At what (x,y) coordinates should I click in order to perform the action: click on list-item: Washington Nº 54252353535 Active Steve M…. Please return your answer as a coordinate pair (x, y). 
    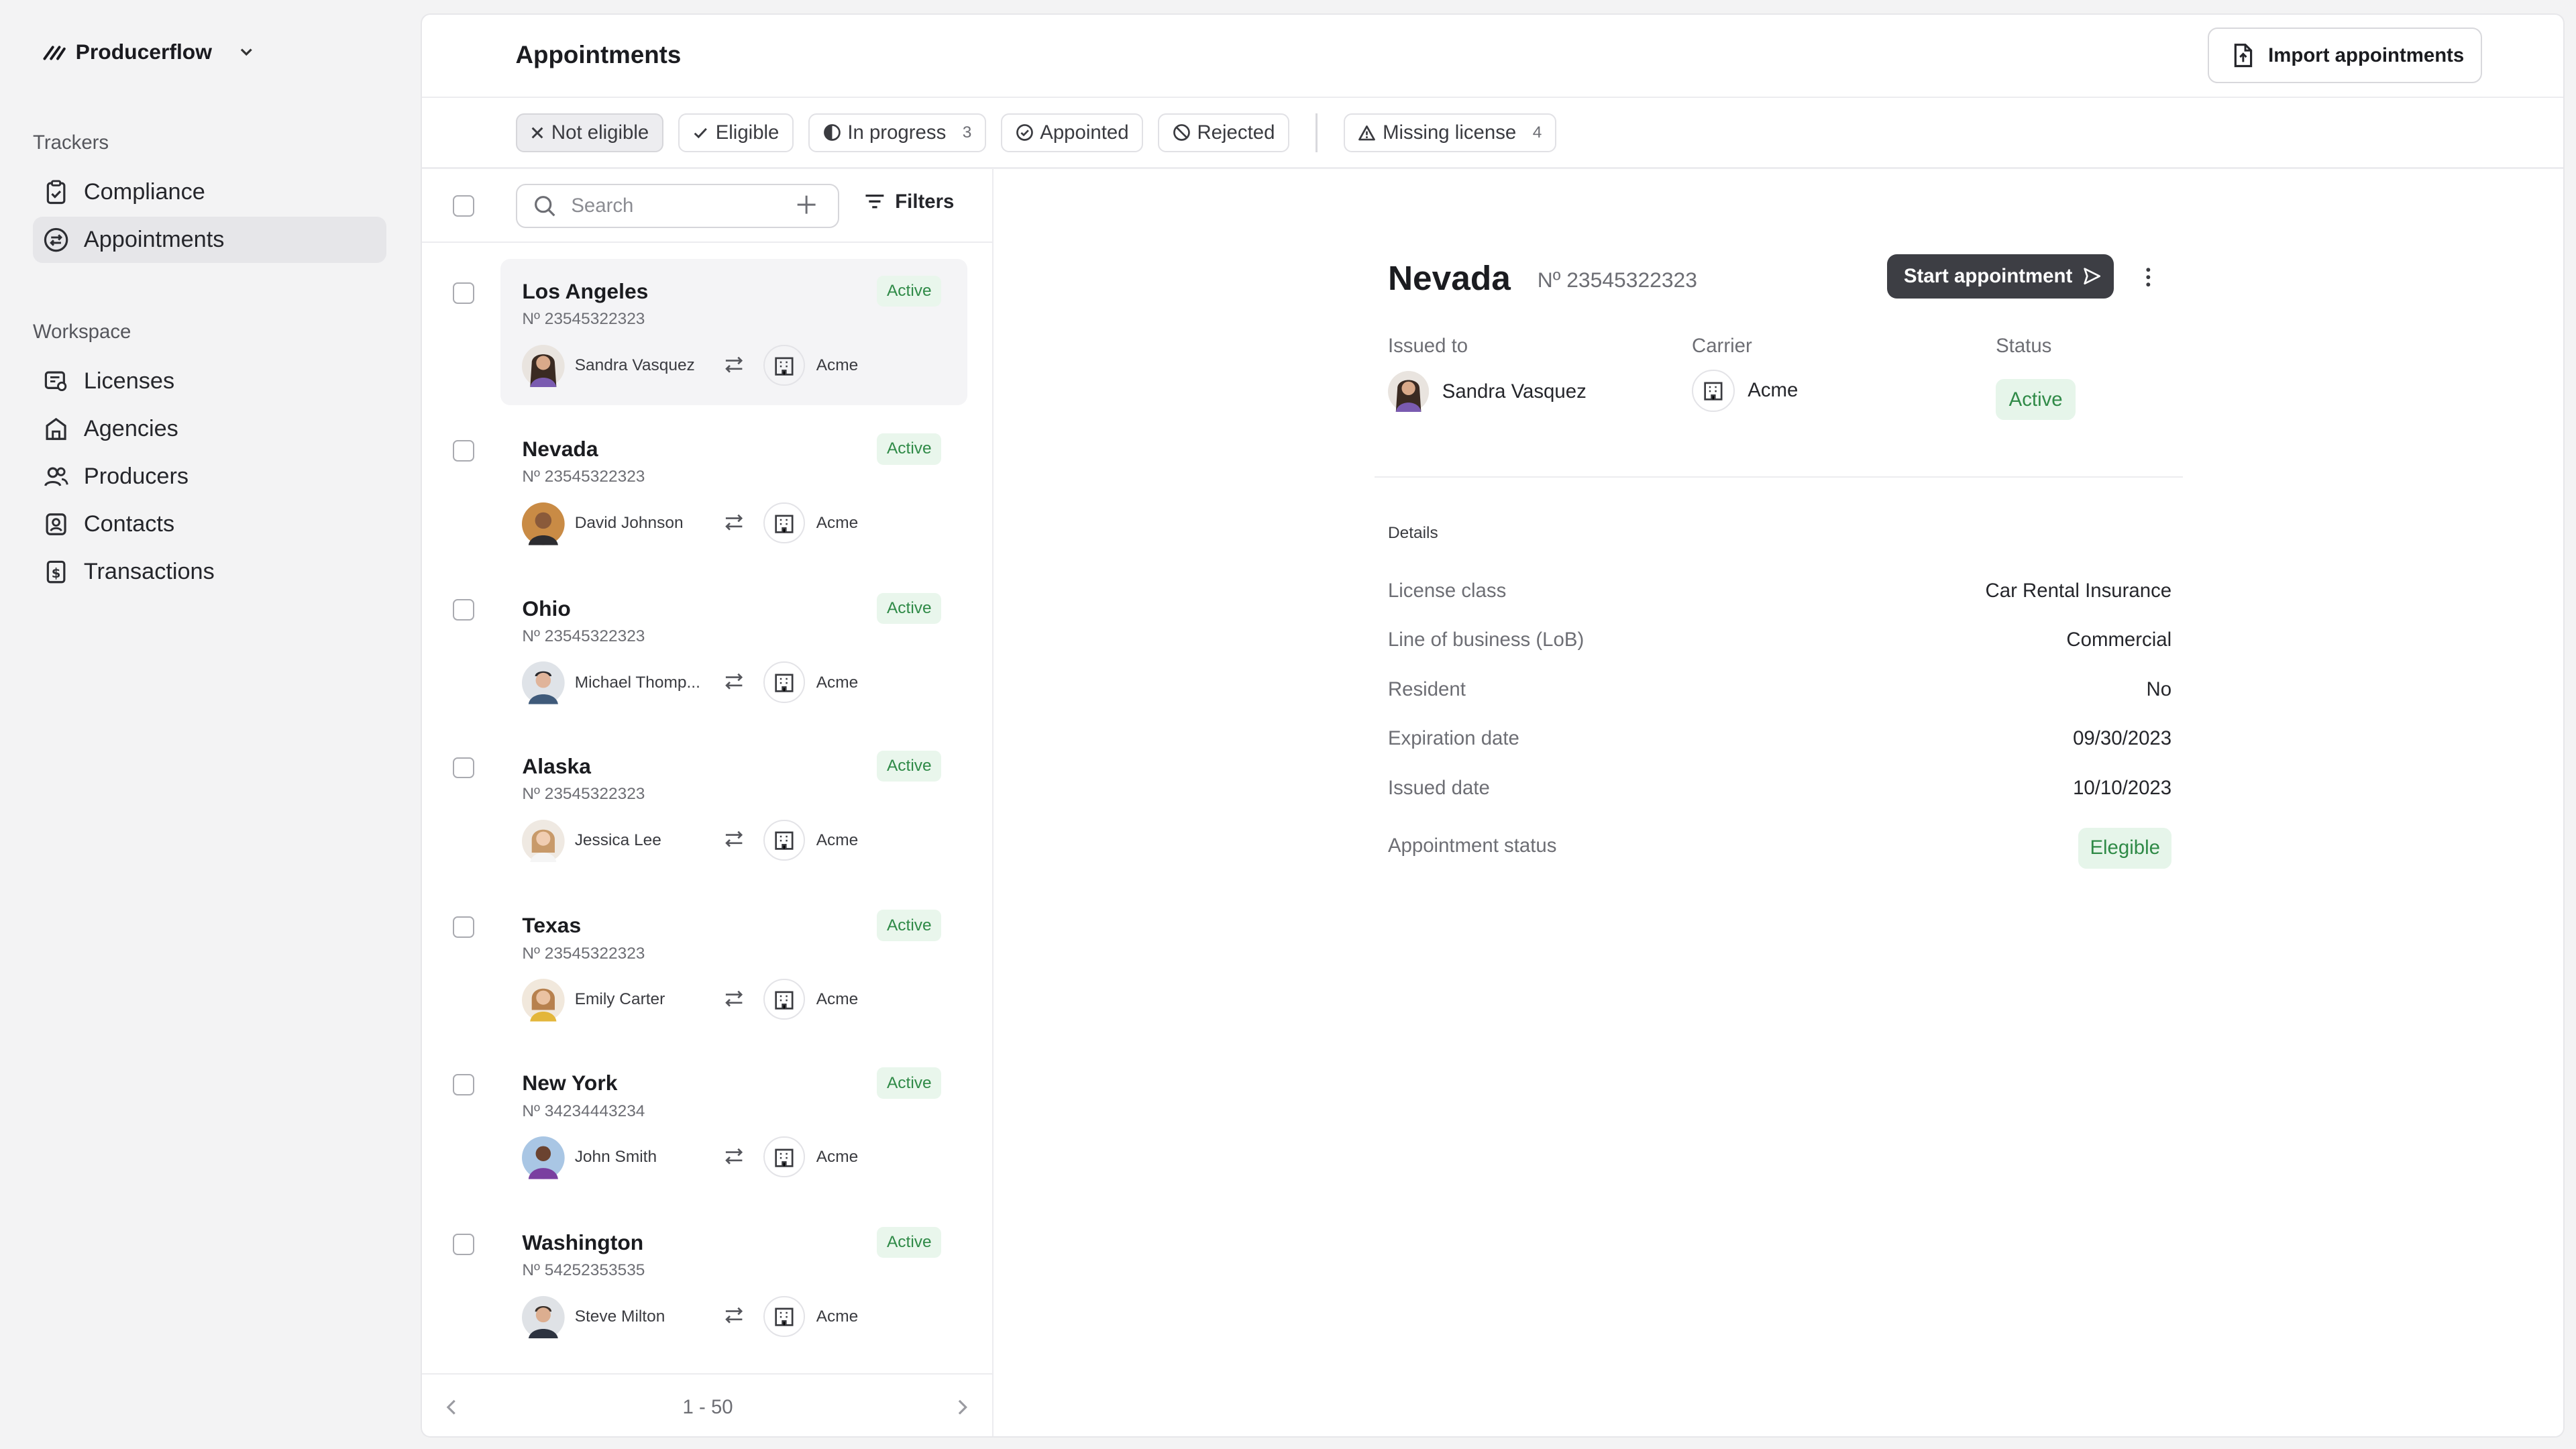
    Looking at the image, I should click on (708, 1284).